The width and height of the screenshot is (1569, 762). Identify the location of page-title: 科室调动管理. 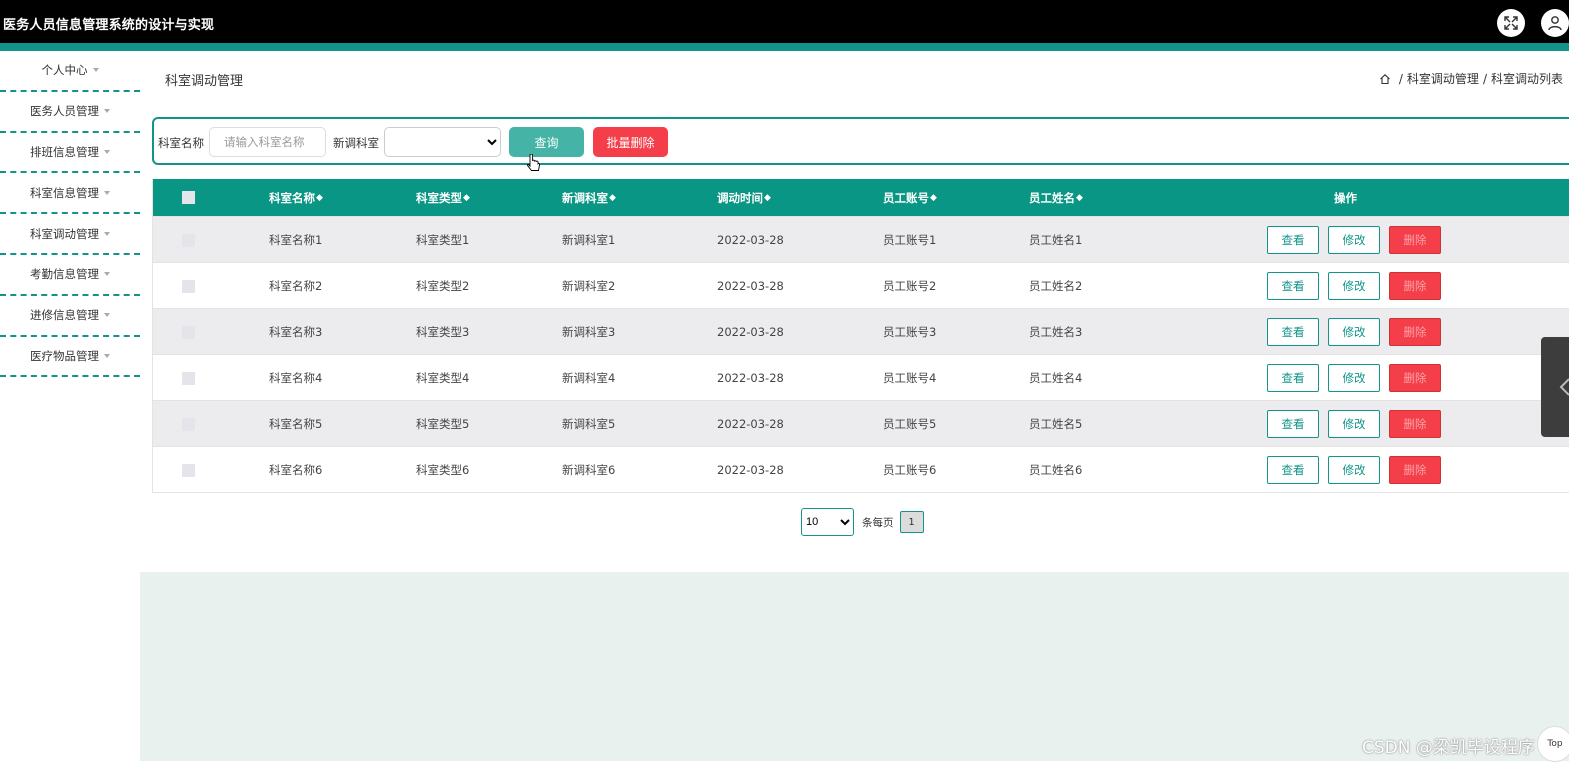
(204, 81).